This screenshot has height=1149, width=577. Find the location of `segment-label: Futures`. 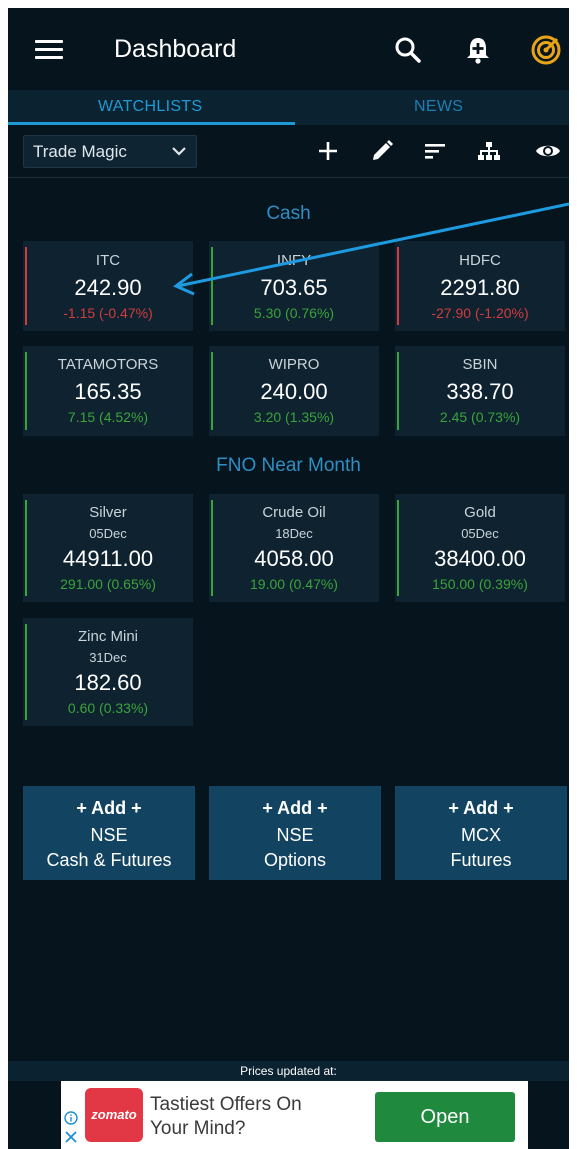

segment-label: Futures is located at coordinates (481, 860).